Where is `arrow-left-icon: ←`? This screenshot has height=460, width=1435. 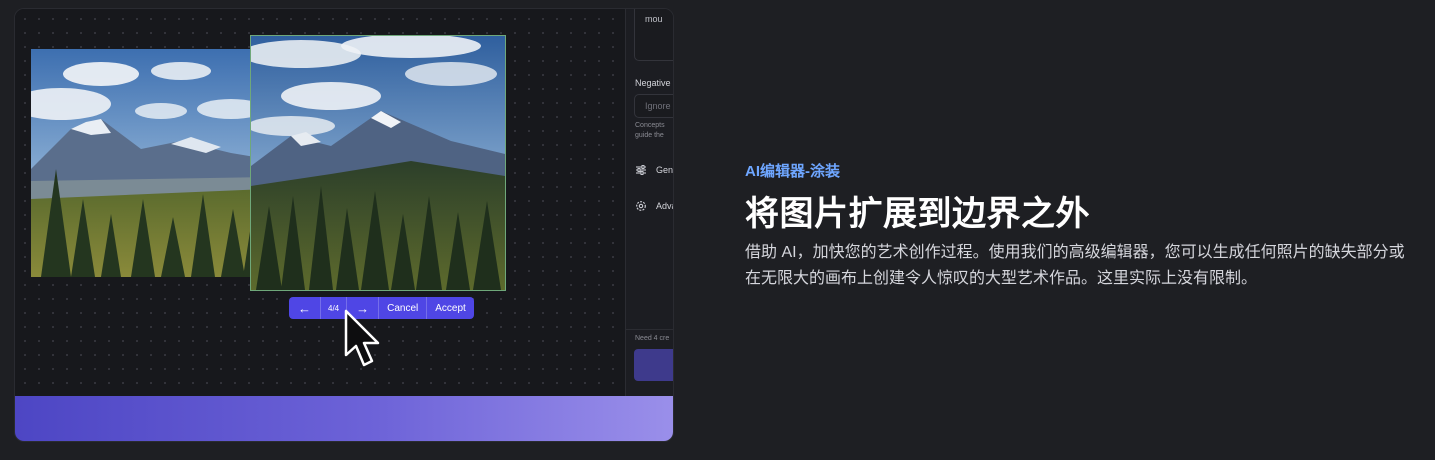
arrow-left-icon: ← is located at coordinates (304, 308).